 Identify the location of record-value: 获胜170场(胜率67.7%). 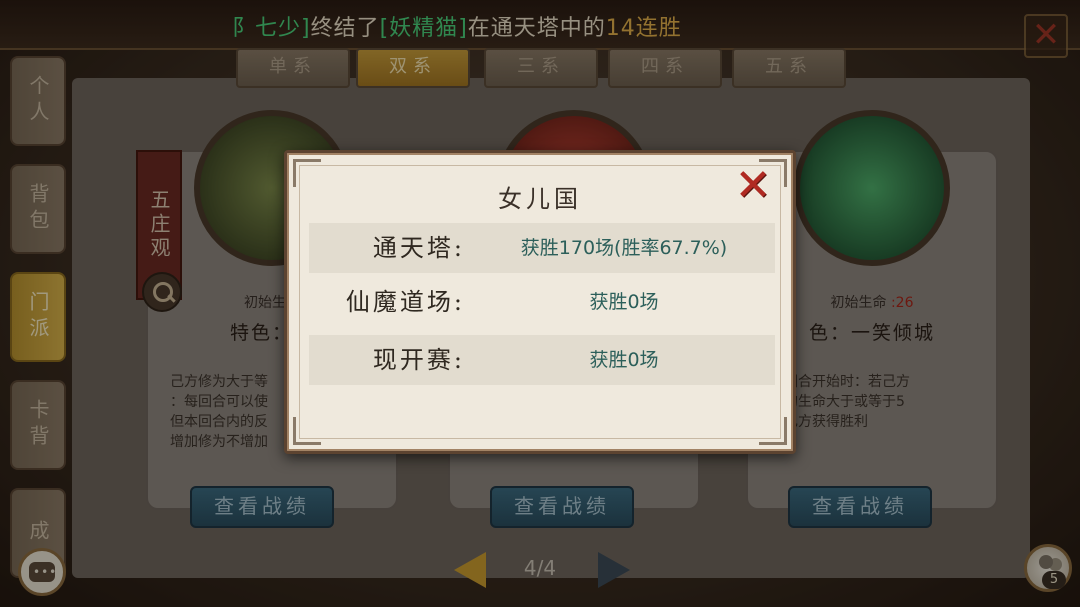
(624, 248).